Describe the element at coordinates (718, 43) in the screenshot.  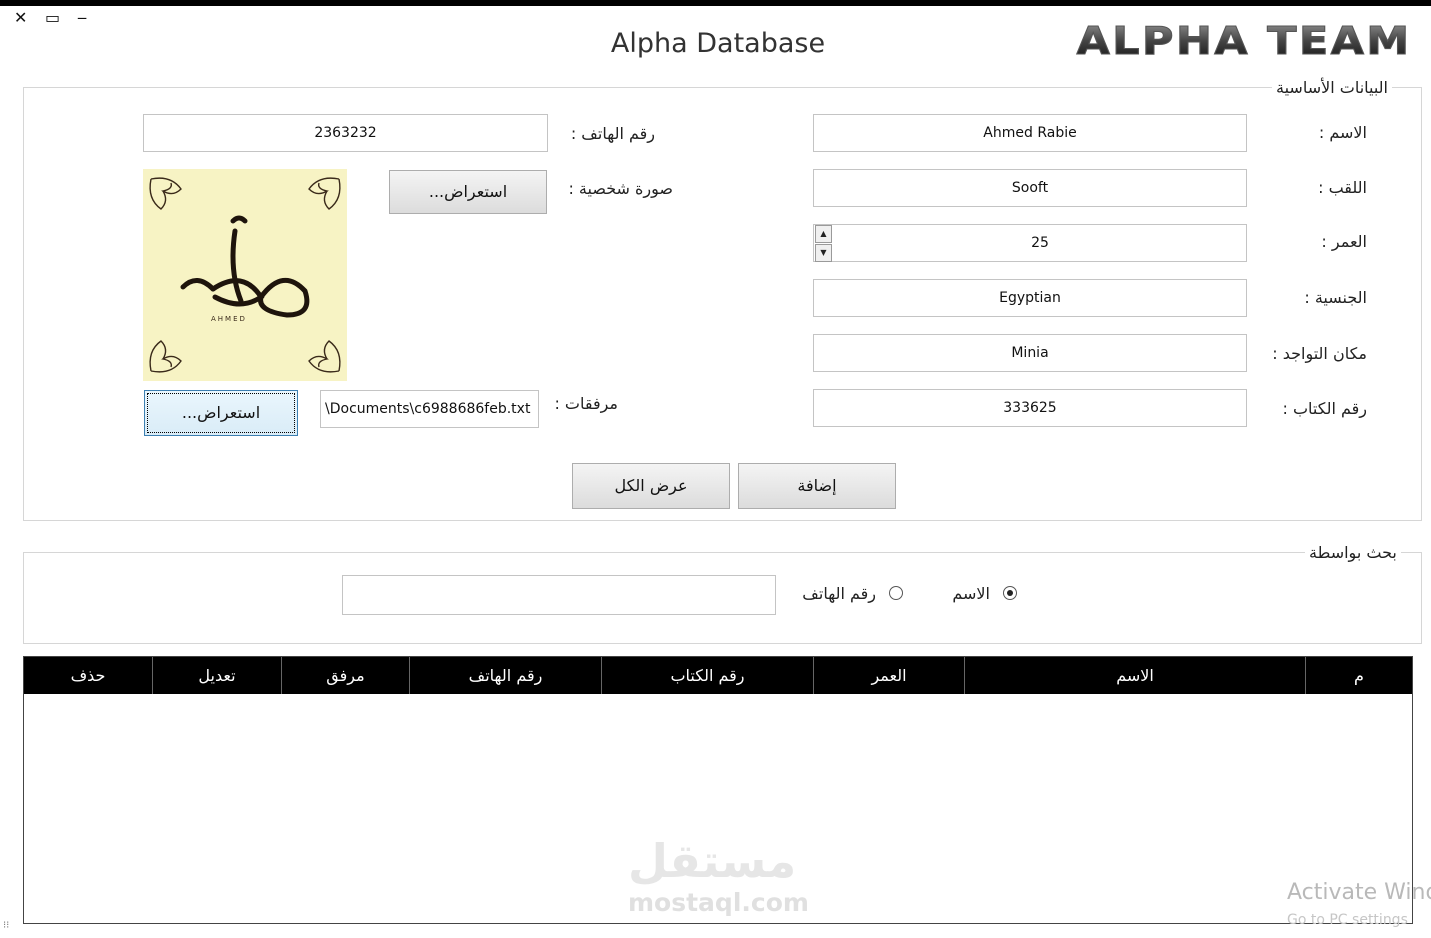
I see `window-title: Alpha Database` at that location.